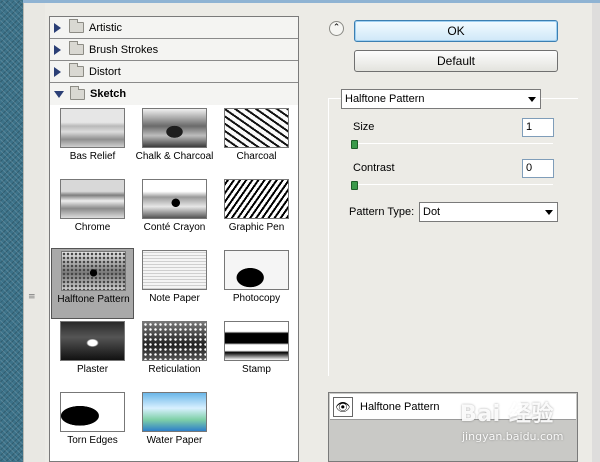  I want to click on filter-select-value: Halftone Pattern, so click(385, 99).